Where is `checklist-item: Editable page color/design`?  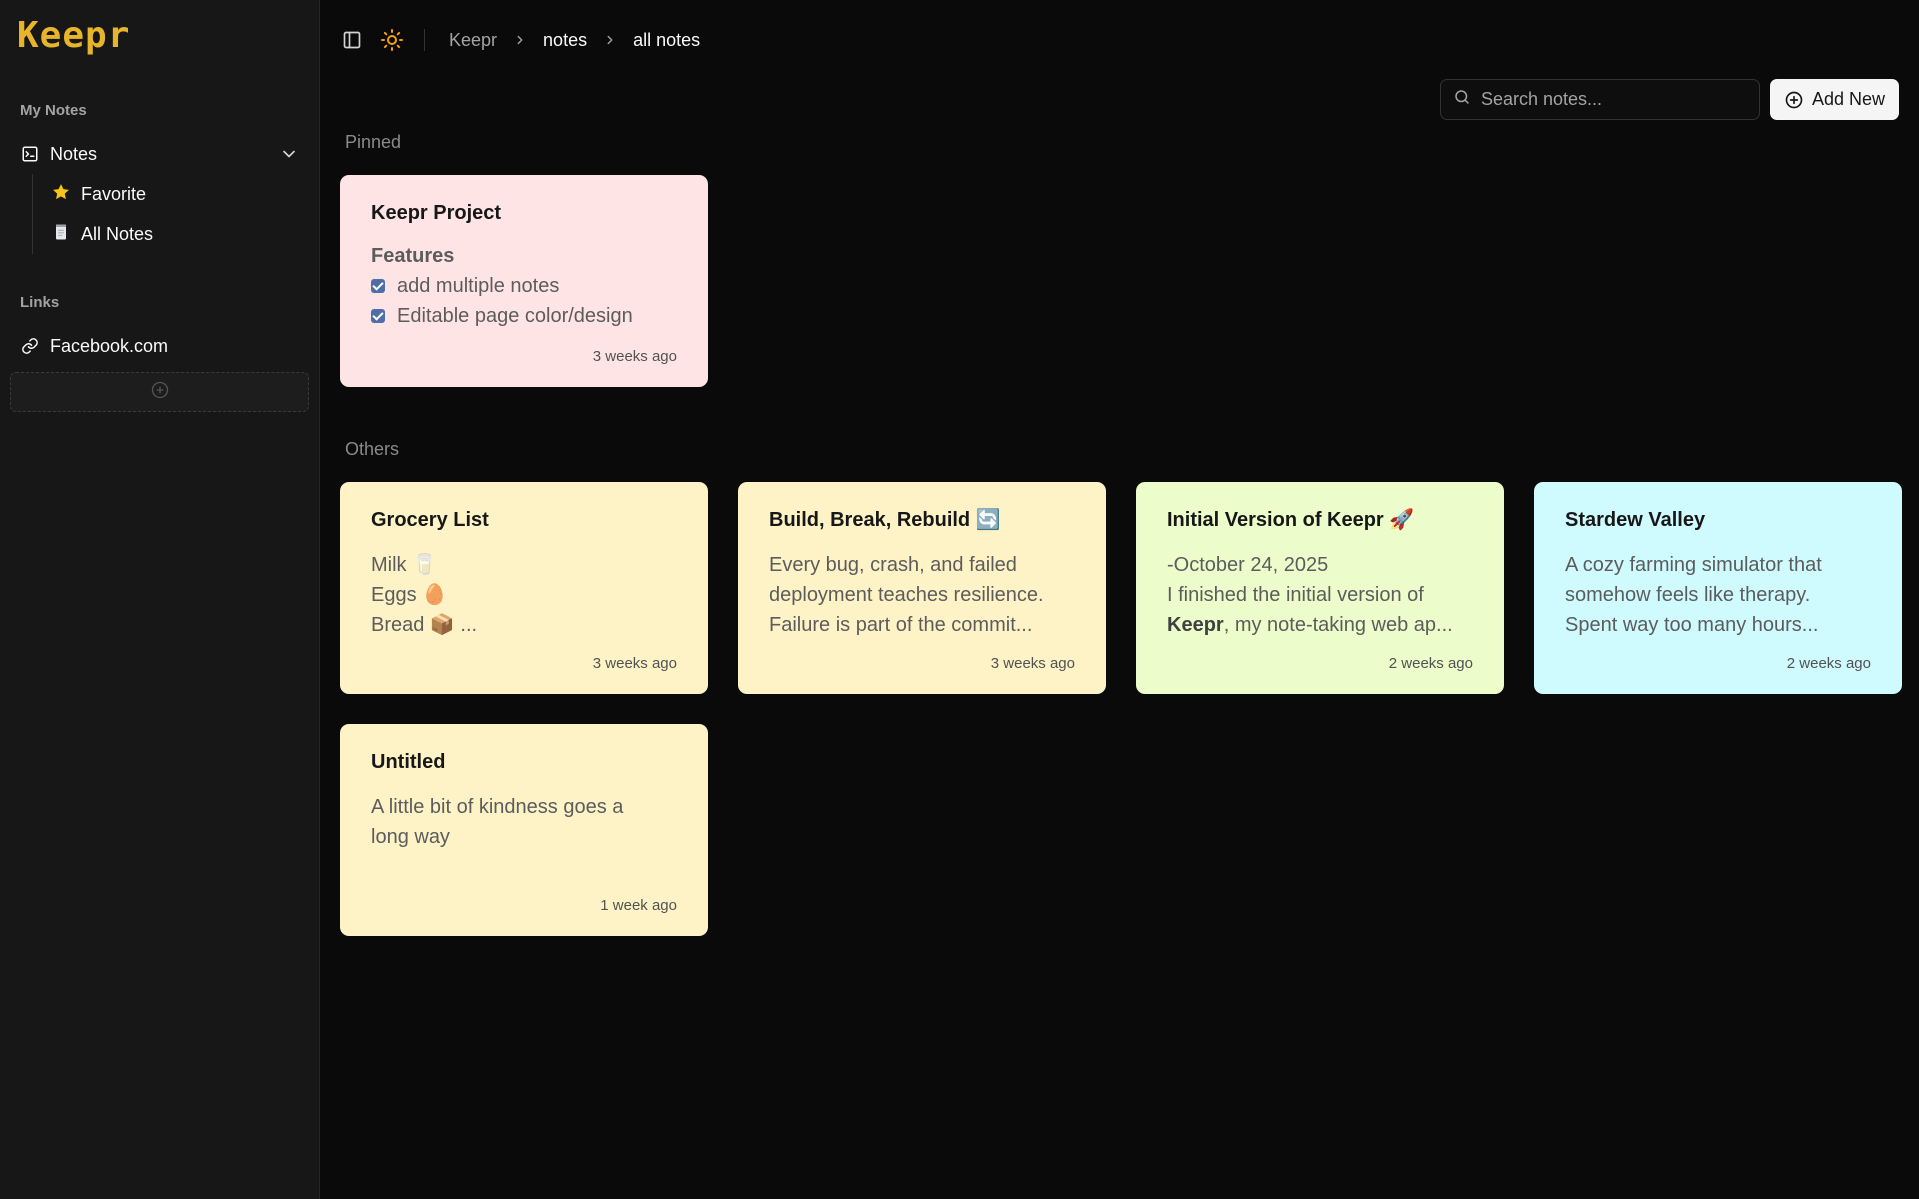 checklist-item: Editable page color/design is located at coordinates (524, 316).